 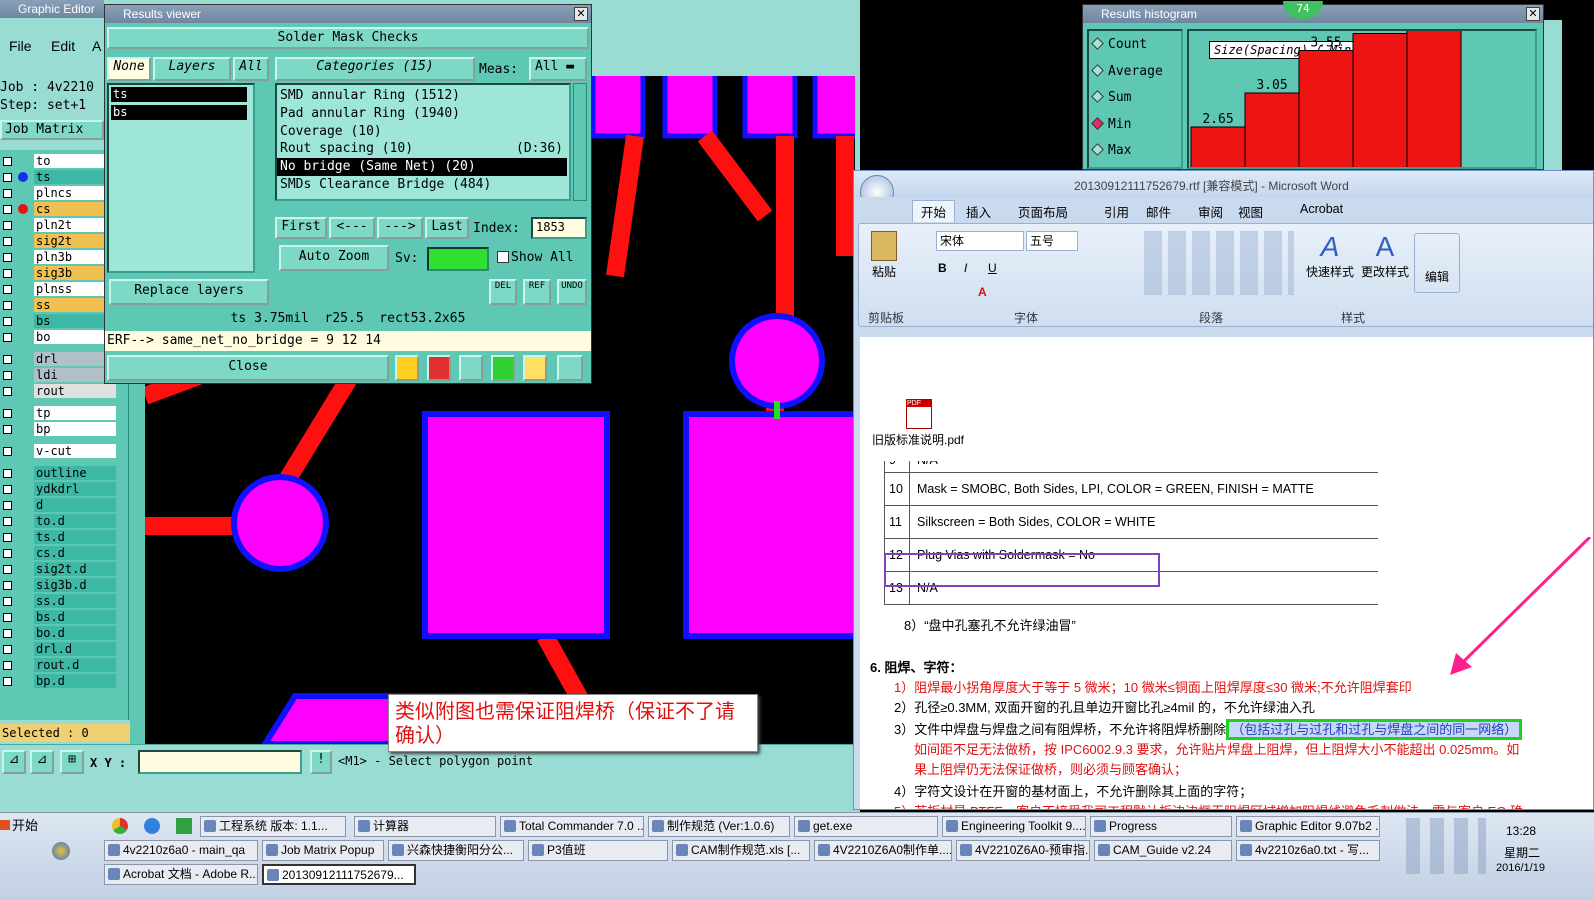 What do you see at coordinates (535, 368) in the screenshot?
I see `tool-icon-e` at bounding box center [535, 368].